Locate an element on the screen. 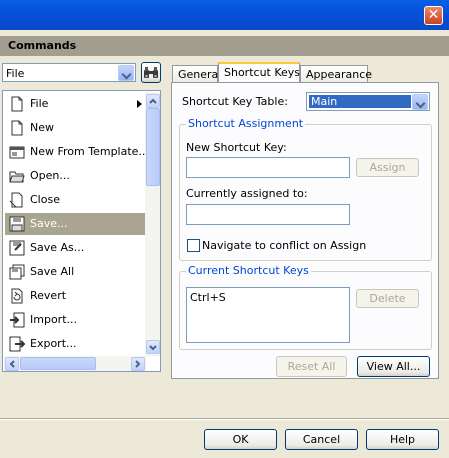 The height and width of the screenshot is (458, 449). command-list-item: Save All is located at coordinates (75, 272).